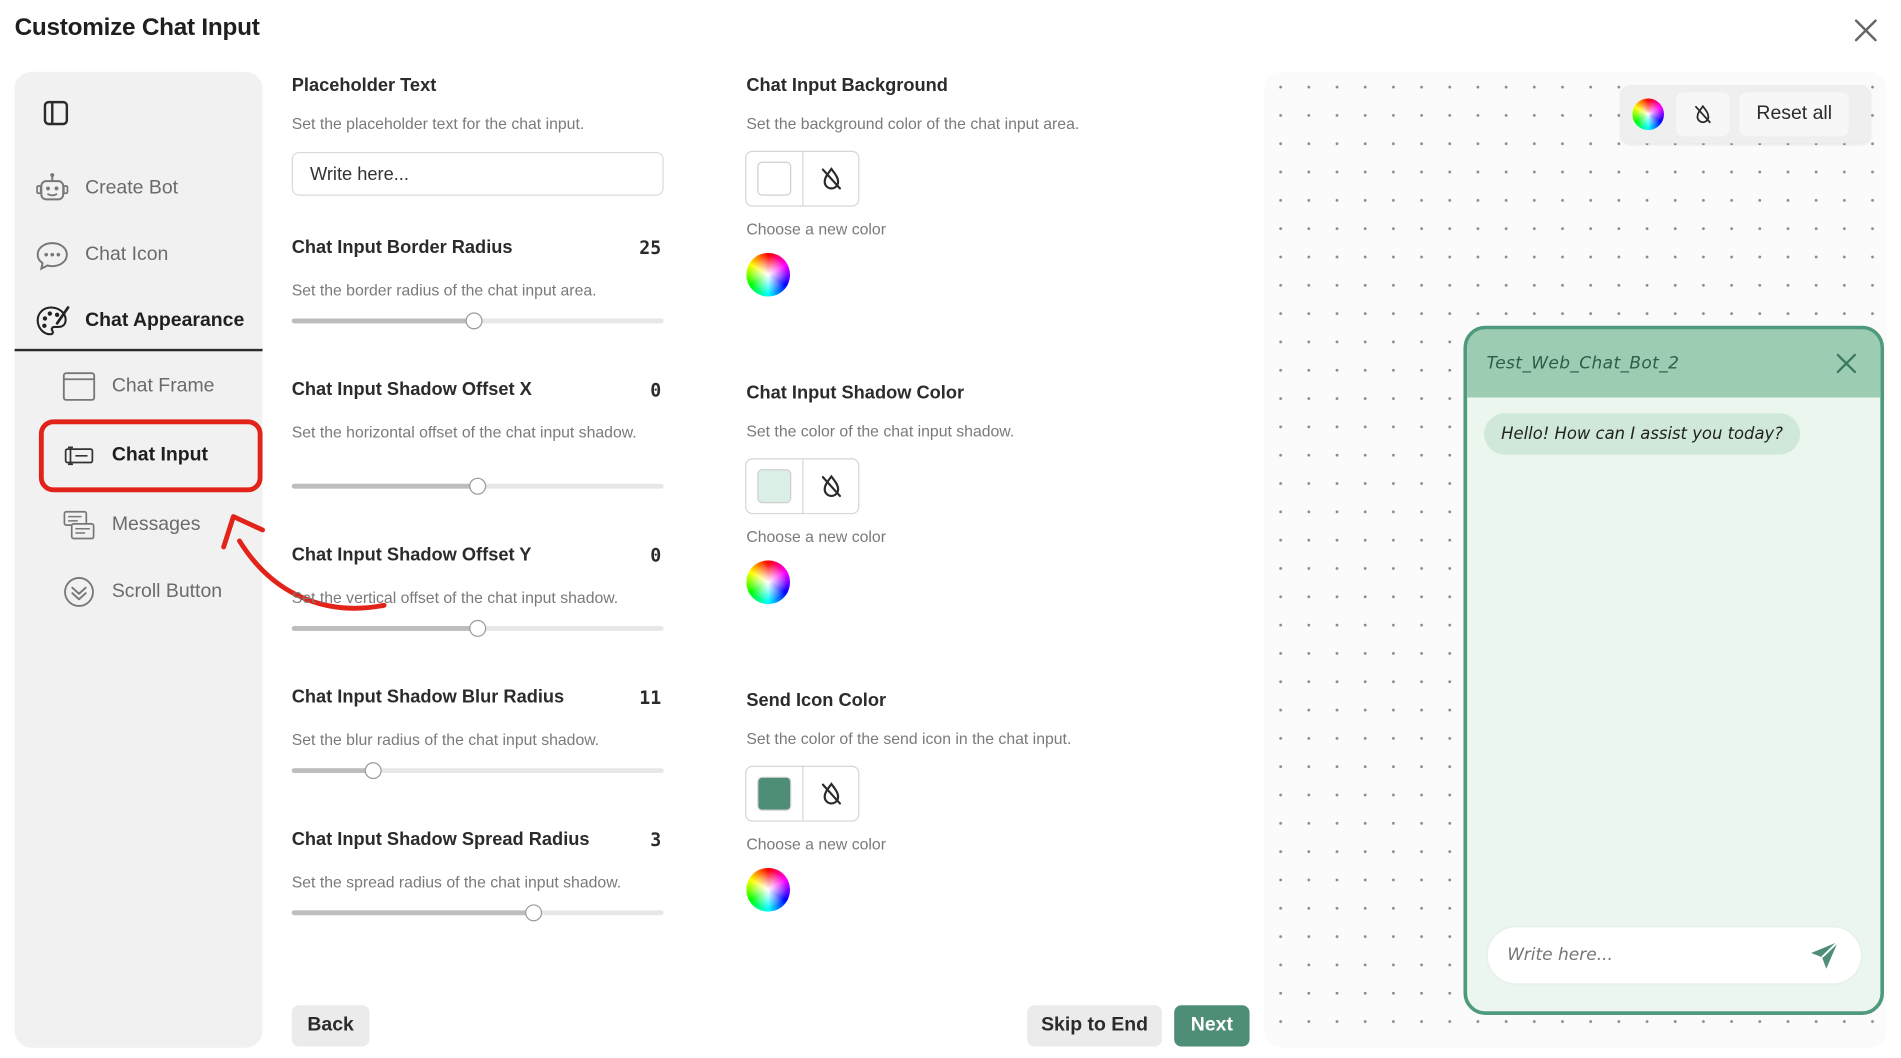 The image size is (1901, 1058). I want to click on sidebar-item-label: Chat Frame, so click(163, 386).